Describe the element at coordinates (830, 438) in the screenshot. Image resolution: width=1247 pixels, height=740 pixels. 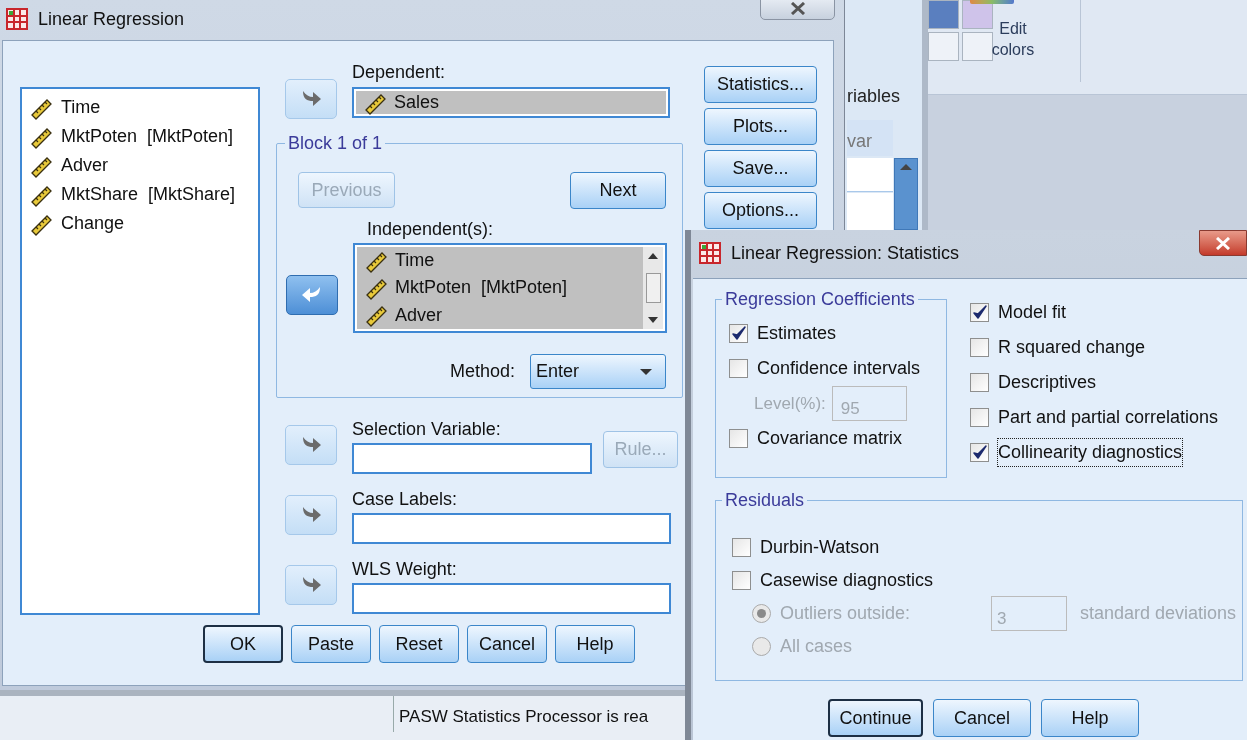
I see `checkbox-label: Covariance matrix` at that location.